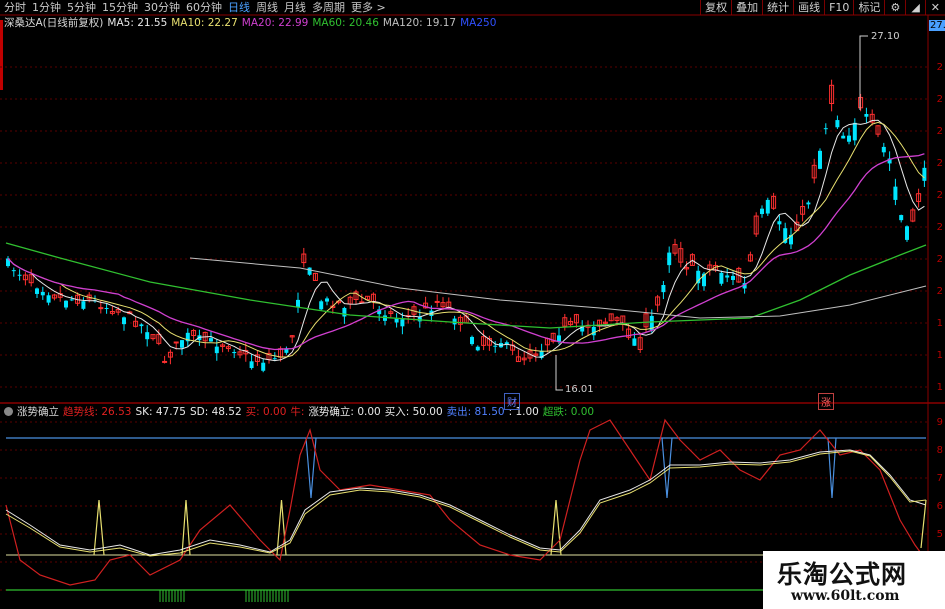 This screenshot has height=609, width=945. What do you see at coordinates (923, 524) in the screenshot?
I see `sd-tail` at bounding box center [923, 524].